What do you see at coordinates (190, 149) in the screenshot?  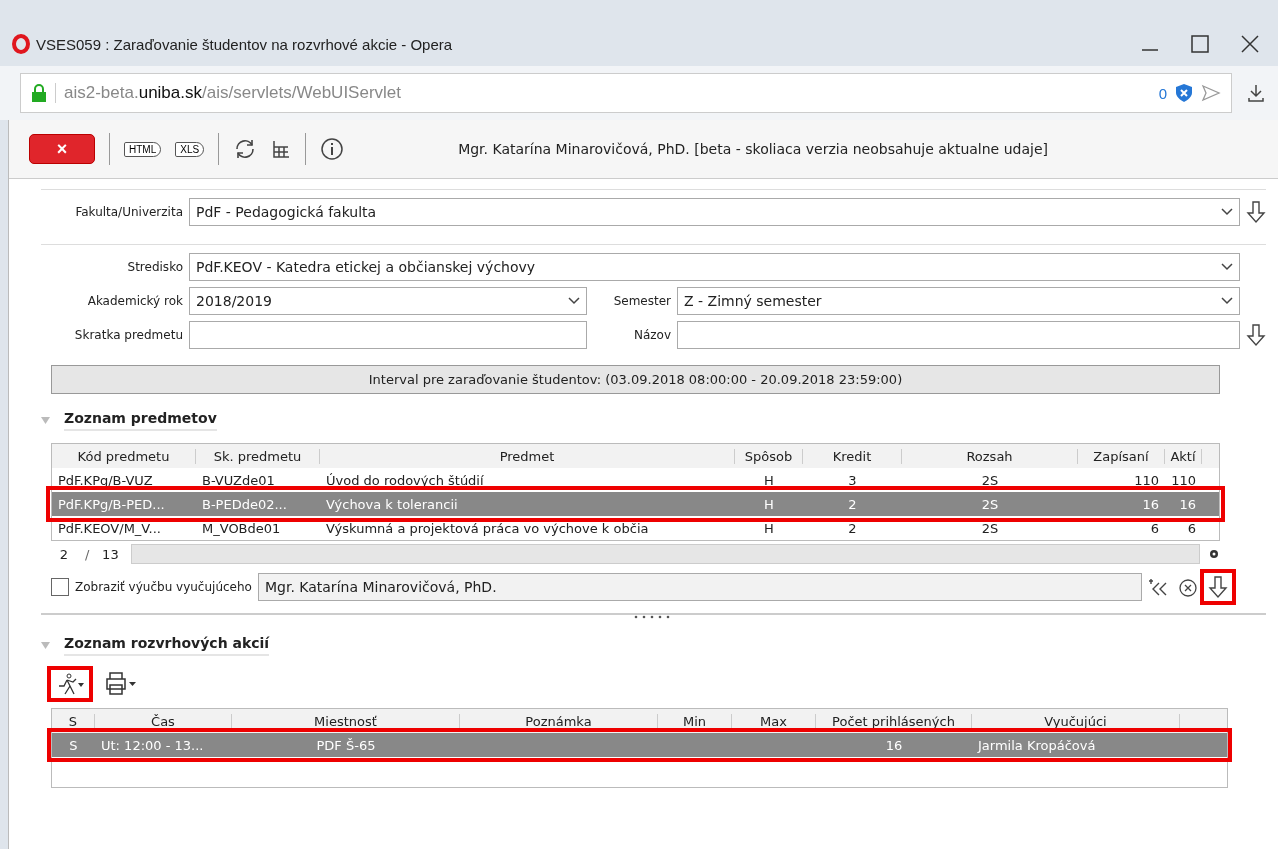 I see `export-button: XLS` at bounding box center [190, 149].